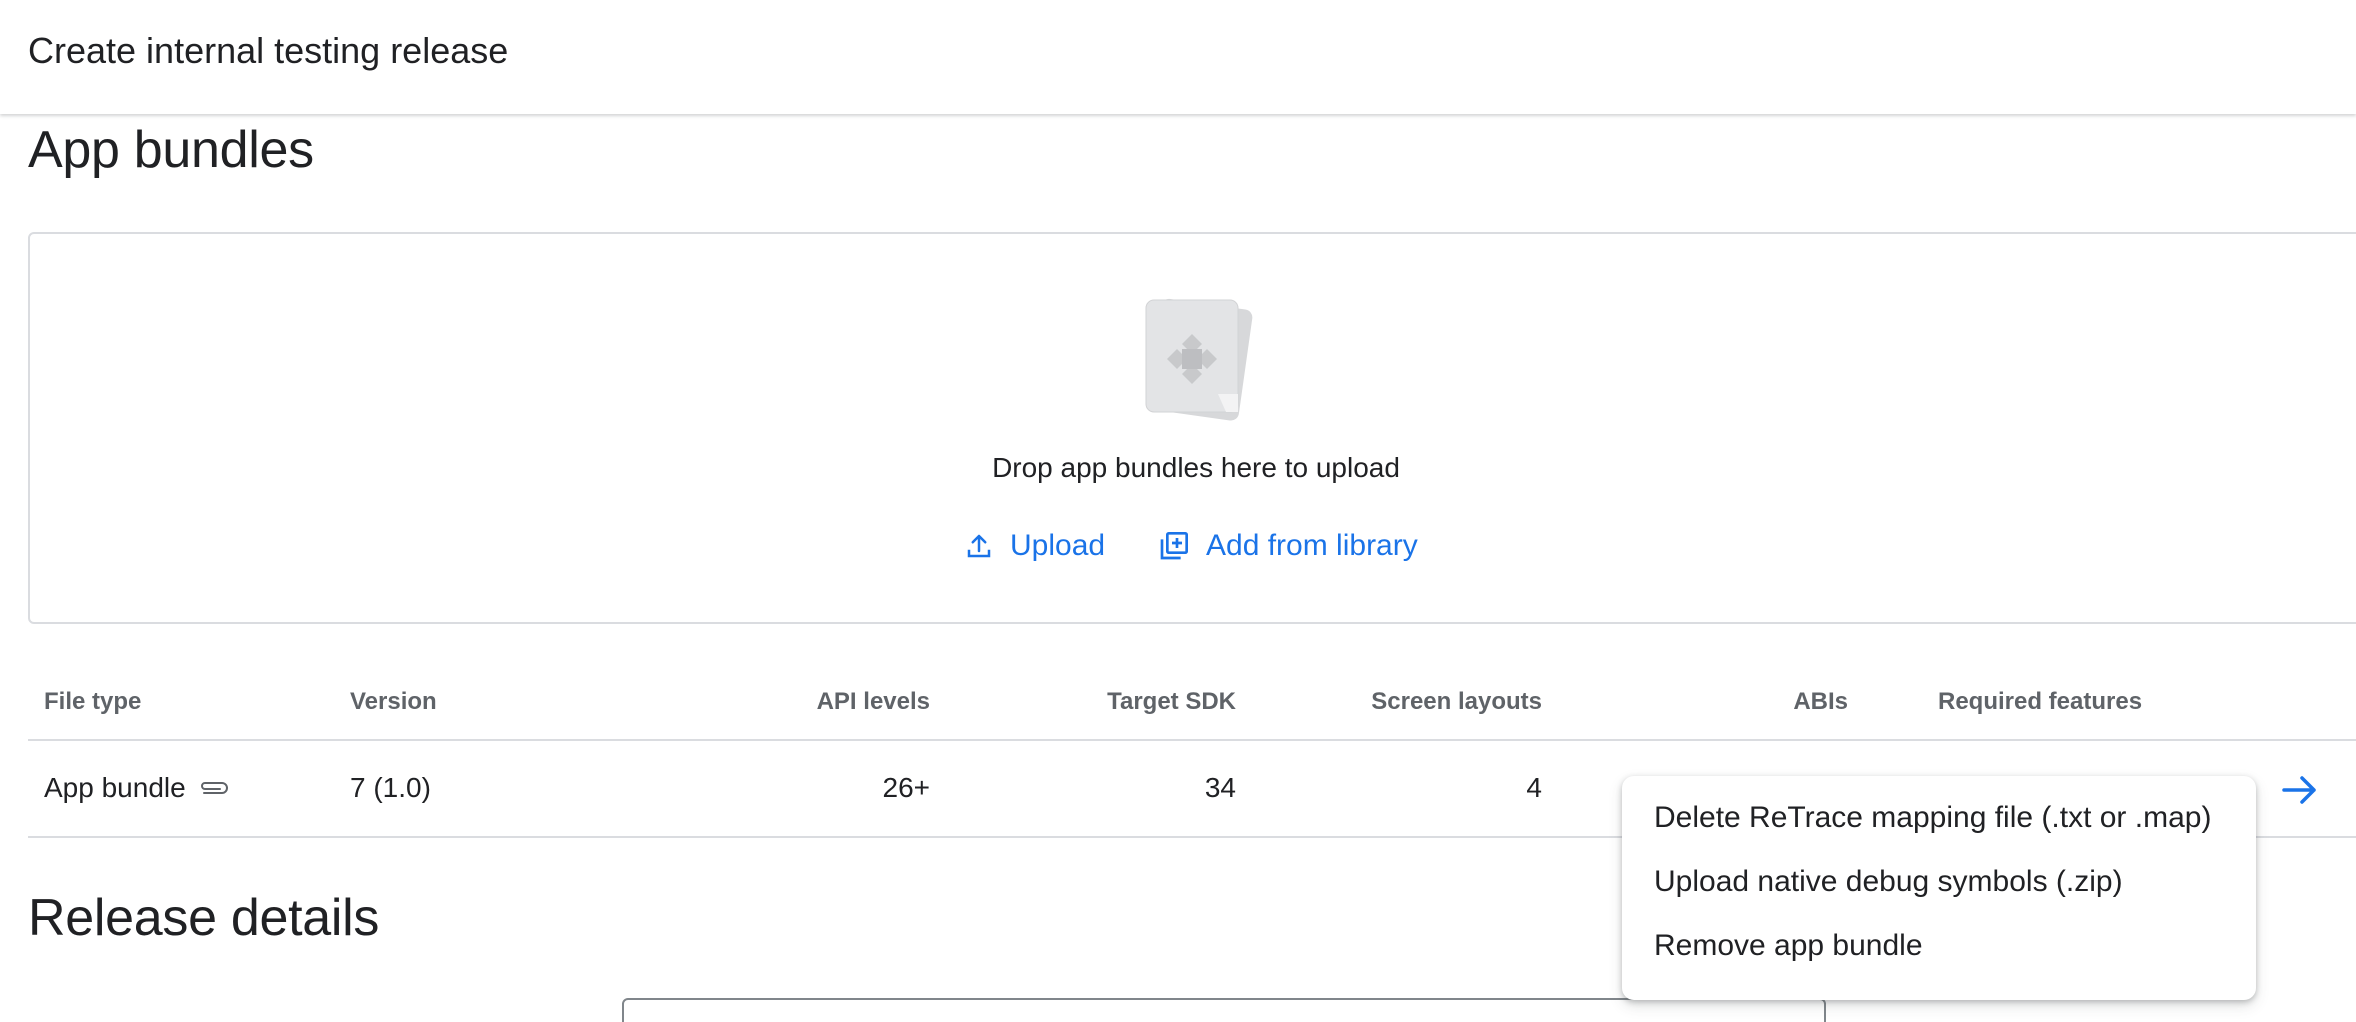 The image size is (2356, 1022). Describe the element at coordinates (1178, 57) in the screenshot. I see `top-bar: Create internal testing release` at that location.